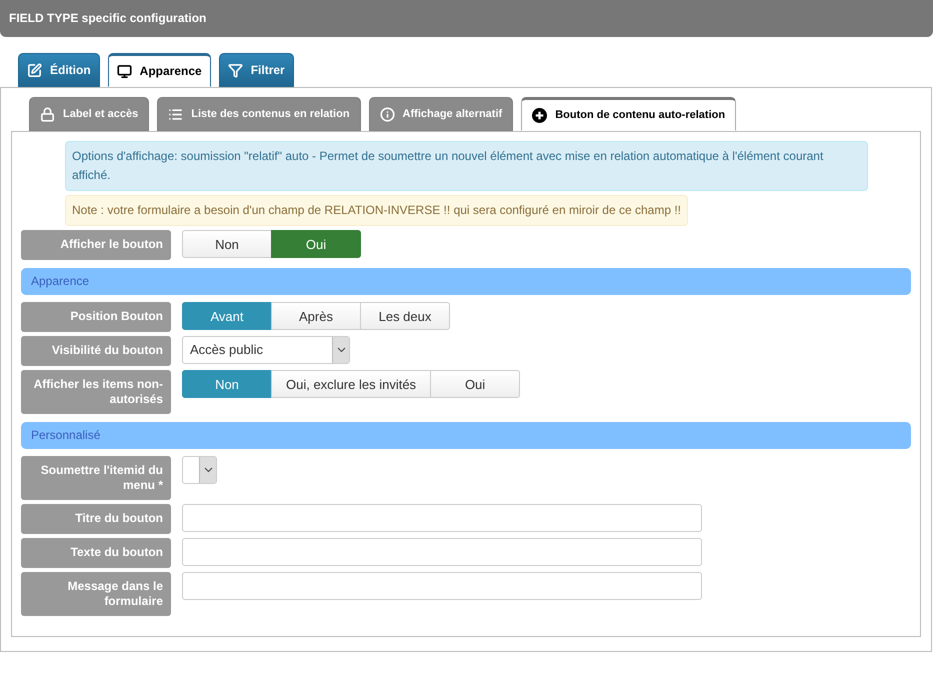 The width and height of the screenshot is (933, 674). I want to click on tab: Édition, so click(59, 70).